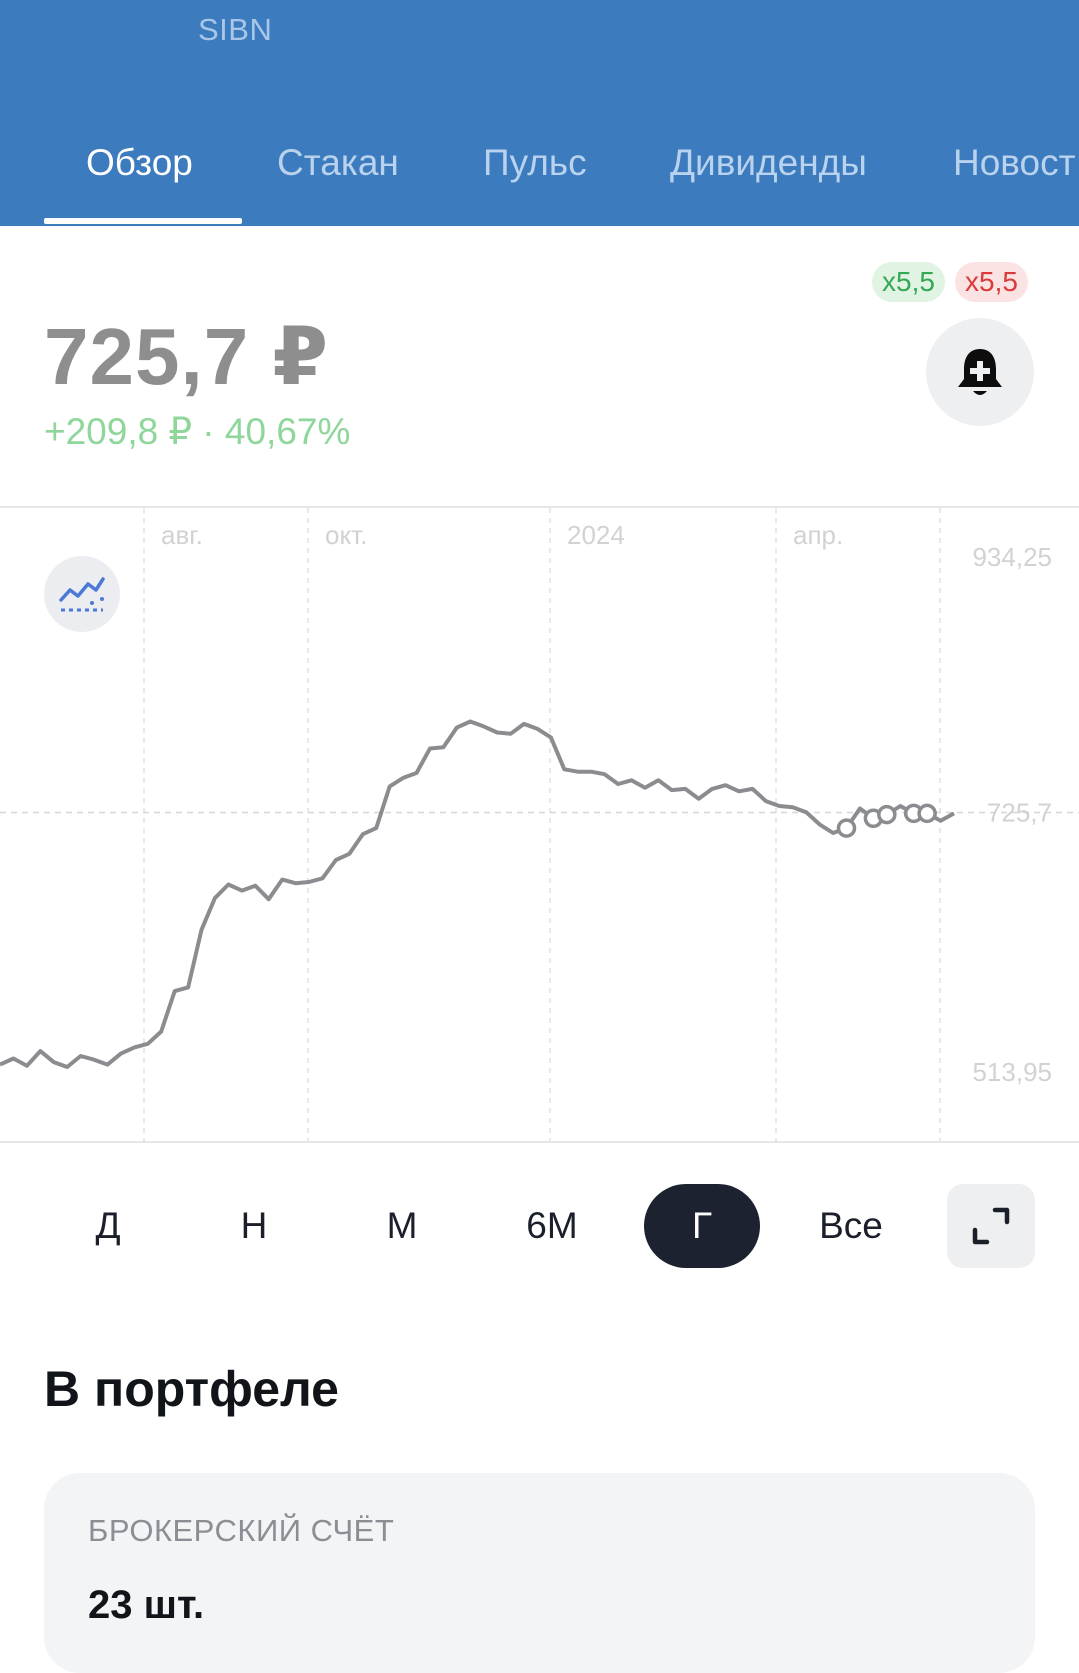 Image resolution: width=1079 pixels, height=1673 pixels. What do you see at coordinates (346, 535) in the screenshot?
I see `x-tick-label: окт.` at bounding box center [346, 535].